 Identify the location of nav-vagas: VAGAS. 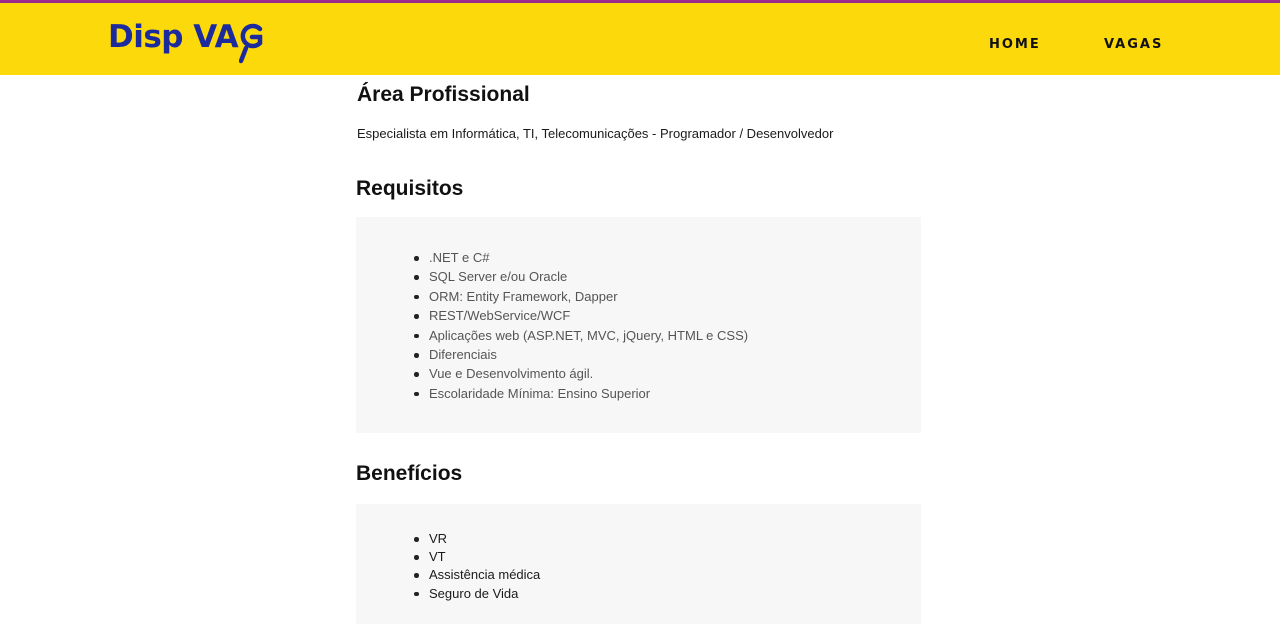
(1133, 47).